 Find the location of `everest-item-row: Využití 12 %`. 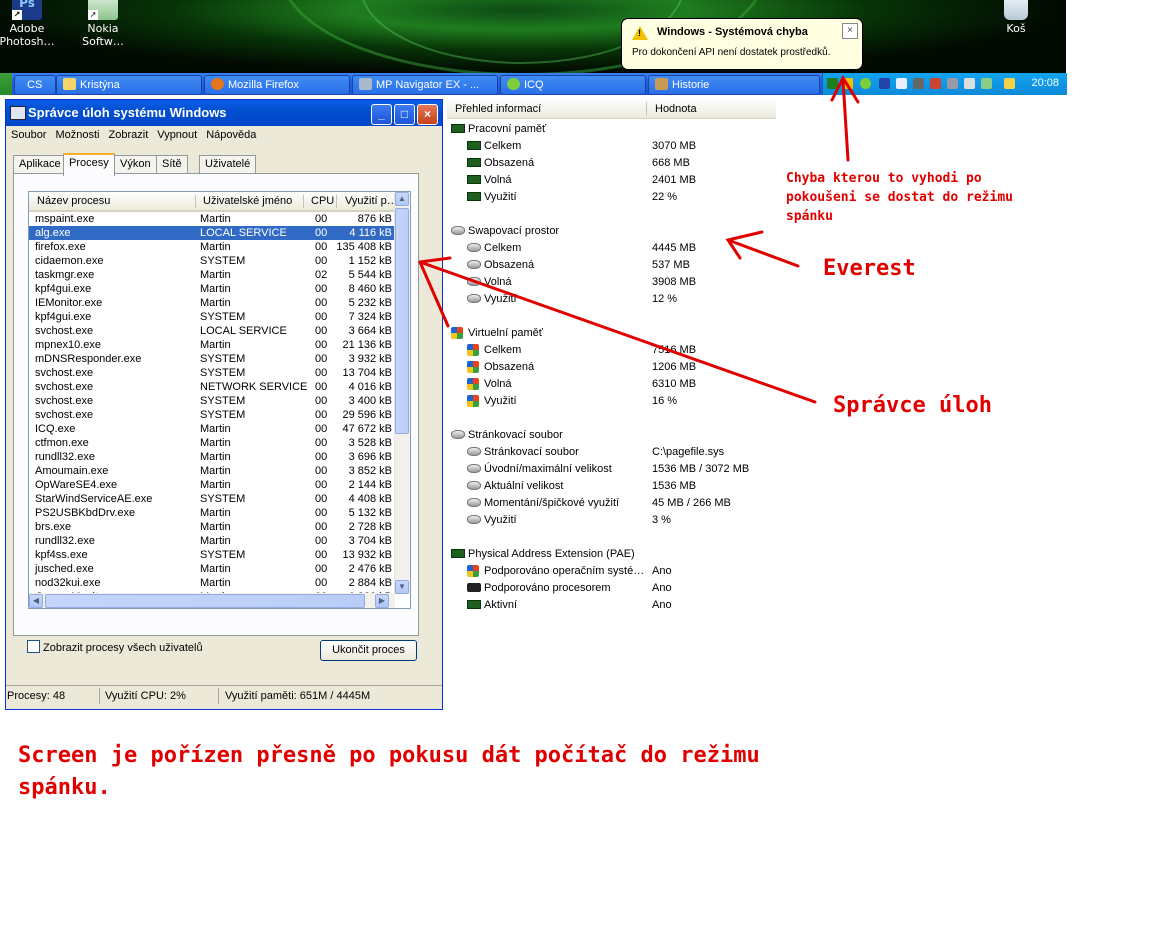

everest-item-row: Využití 12 % is located at coordinates (611, 299).